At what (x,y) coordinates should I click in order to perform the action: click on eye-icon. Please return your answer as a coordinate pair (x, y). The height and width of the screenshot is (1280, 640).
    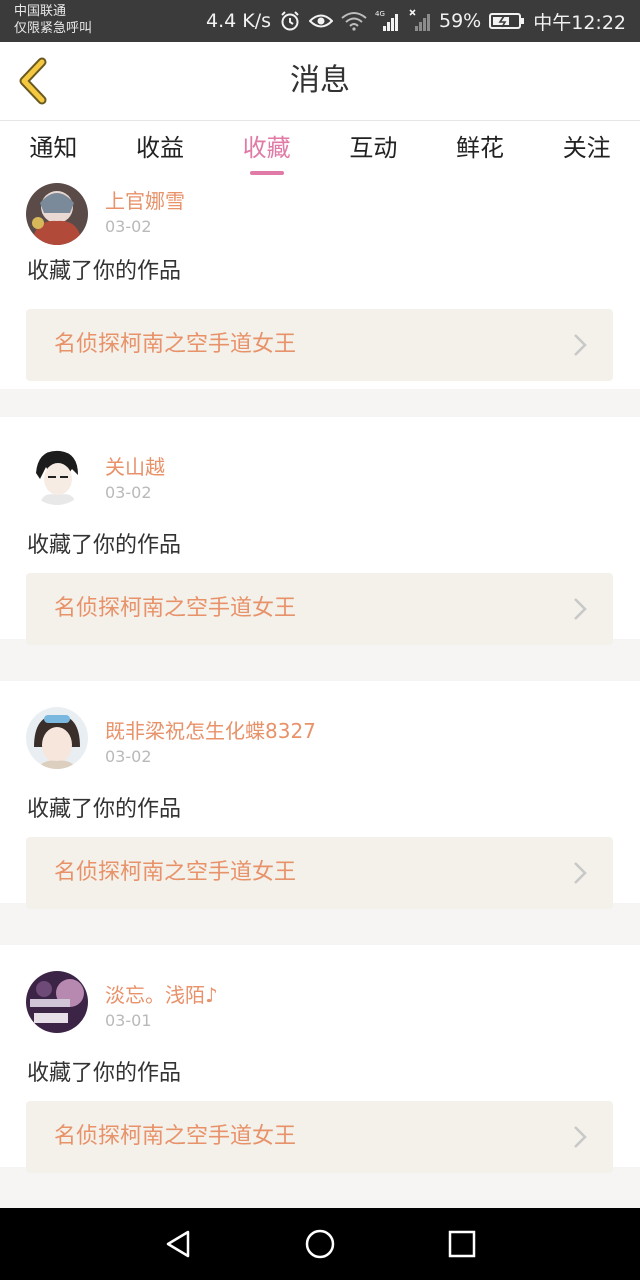
    Looking at the image, I should click on (321, 21).